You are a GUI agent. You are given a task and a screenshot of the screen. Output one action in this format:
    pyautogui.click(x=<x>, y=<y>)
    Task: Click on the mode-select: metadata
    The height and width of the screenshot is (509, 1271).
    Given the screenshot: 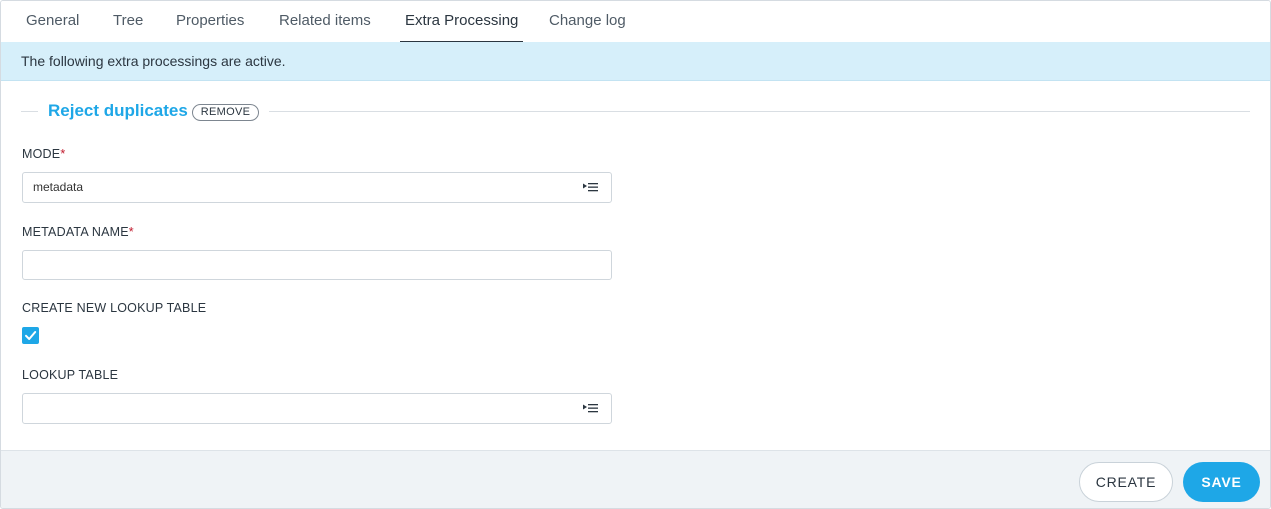 What is the action you would take?
    pyautogui.click(x=317, y=187)
    